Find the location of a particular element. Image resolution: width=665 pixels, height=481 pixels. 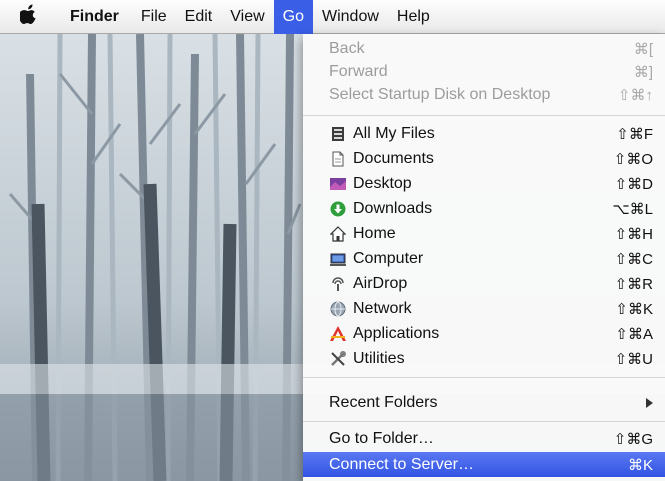

menu-item-shortcut: ⇧⌘↑ is located at coordinates (635, 95).